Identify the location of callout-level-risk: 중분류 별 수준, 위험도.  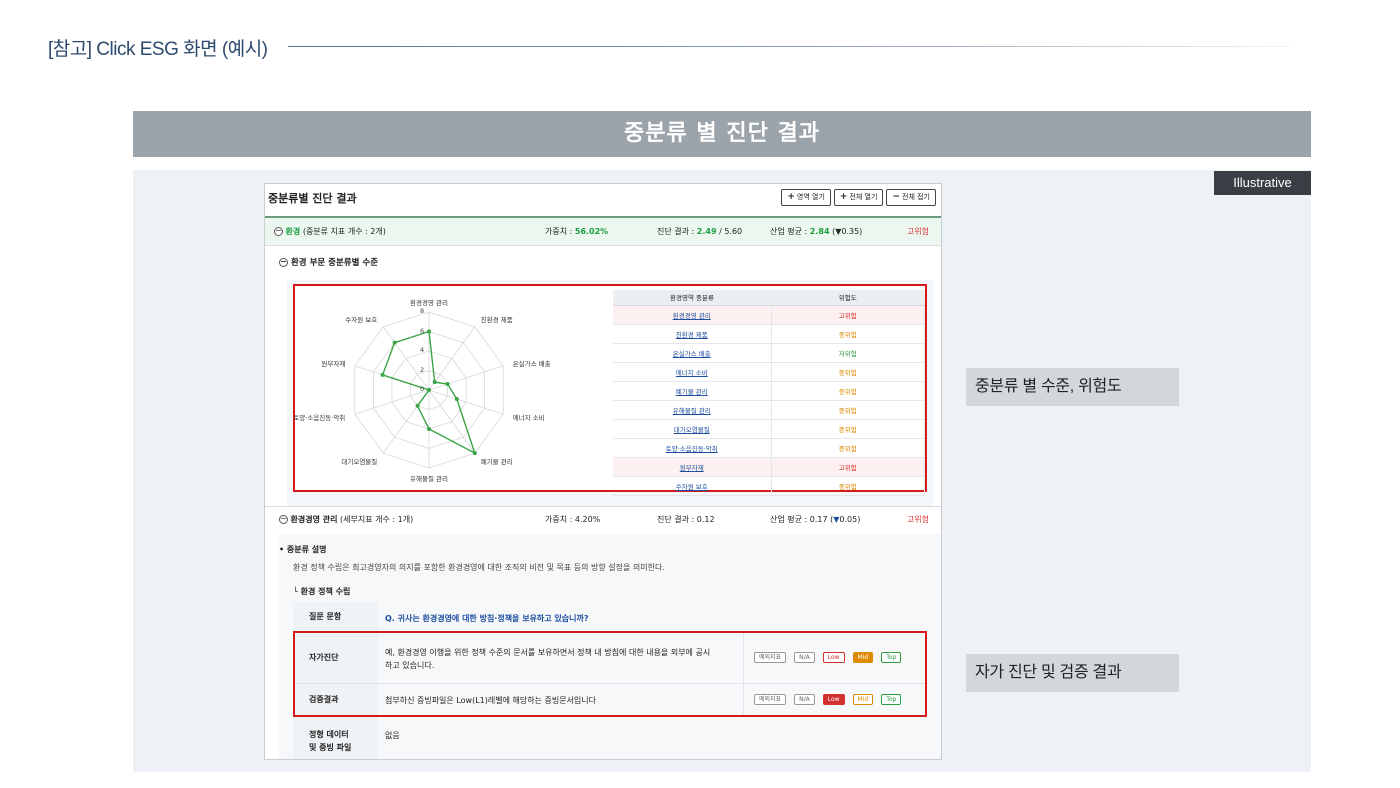
(1072, 387).